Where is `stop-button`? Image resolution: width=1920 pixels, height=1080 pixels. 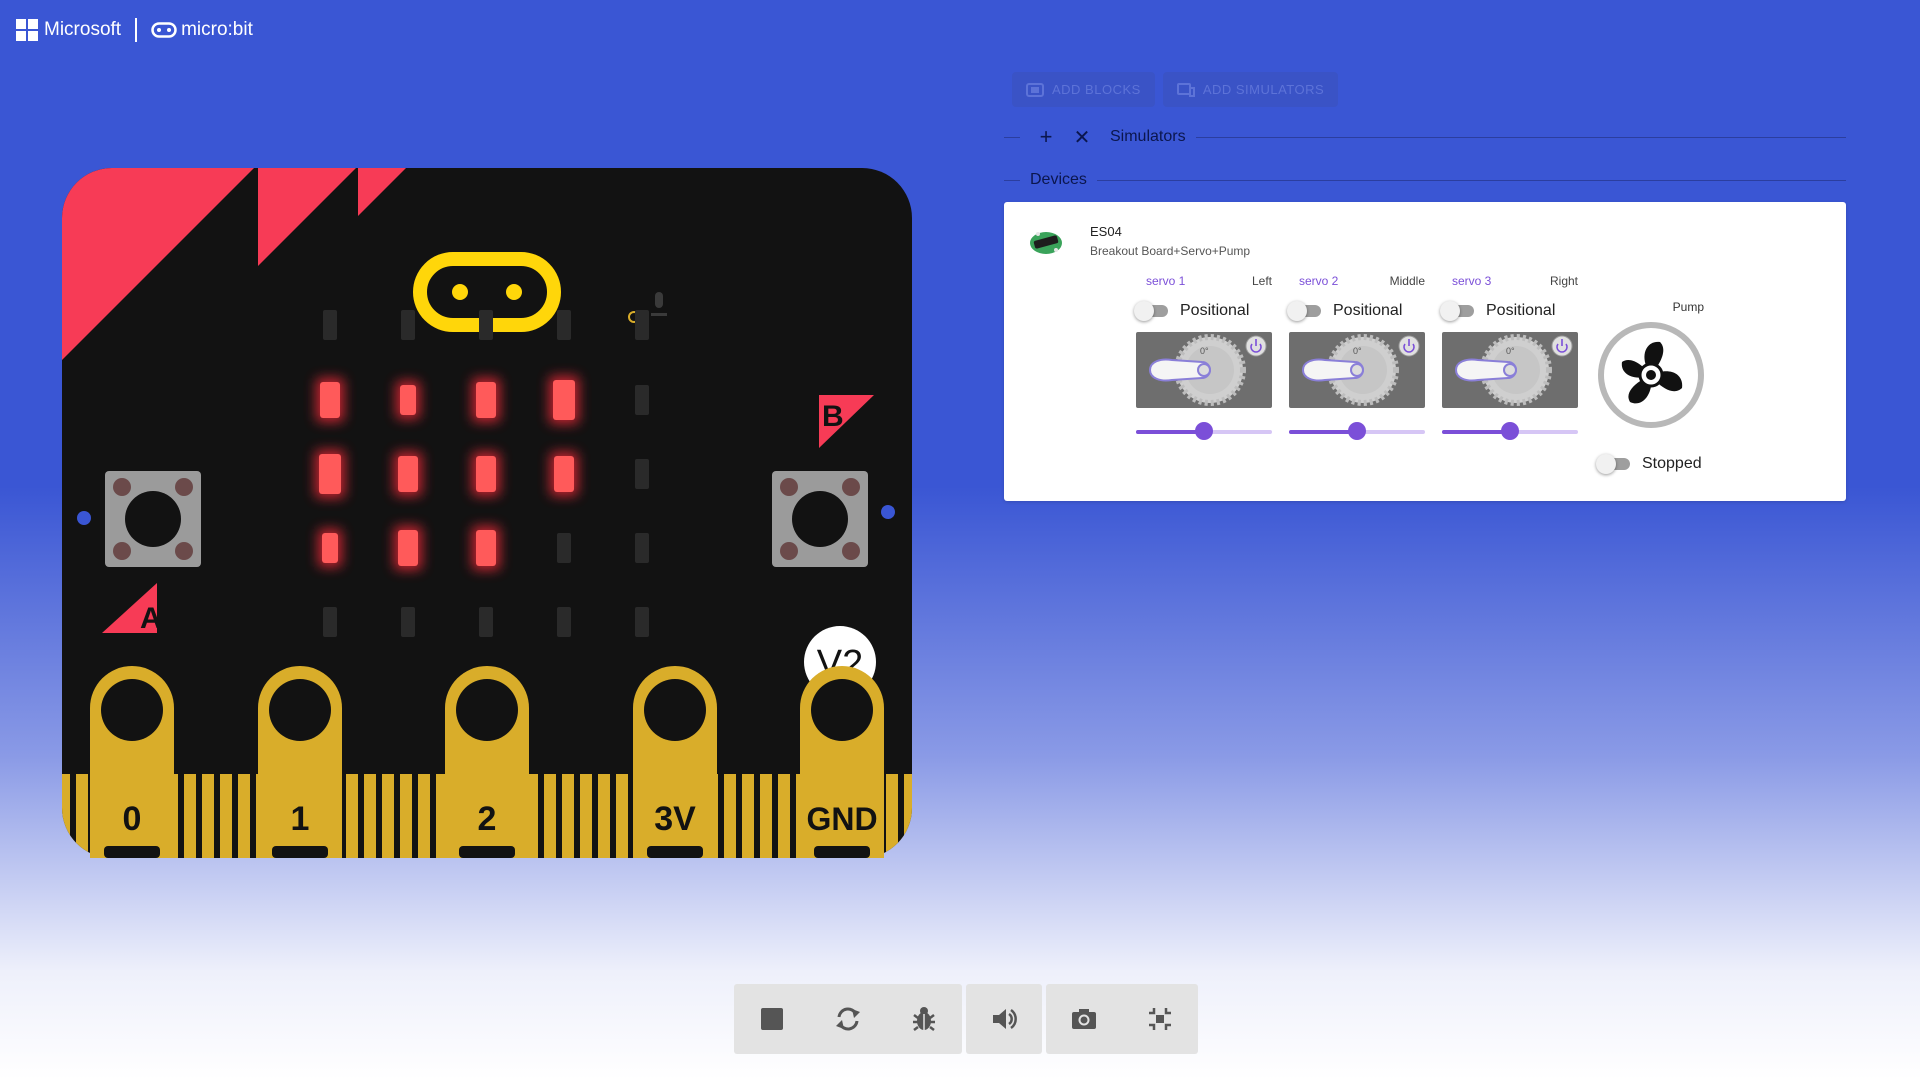 stop-button is located at coordinates (772, 1019).